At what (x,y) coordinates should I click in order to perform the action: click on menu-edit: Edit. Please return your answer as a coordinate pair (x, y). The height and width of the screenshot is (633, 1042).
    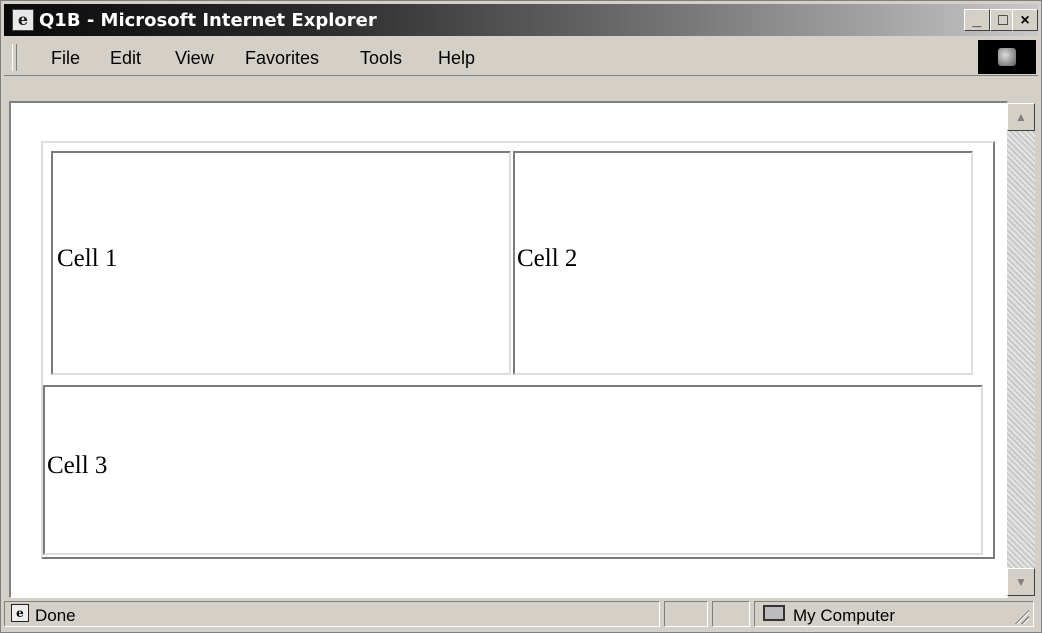
    Looking at the image, I should click on (125, 58).